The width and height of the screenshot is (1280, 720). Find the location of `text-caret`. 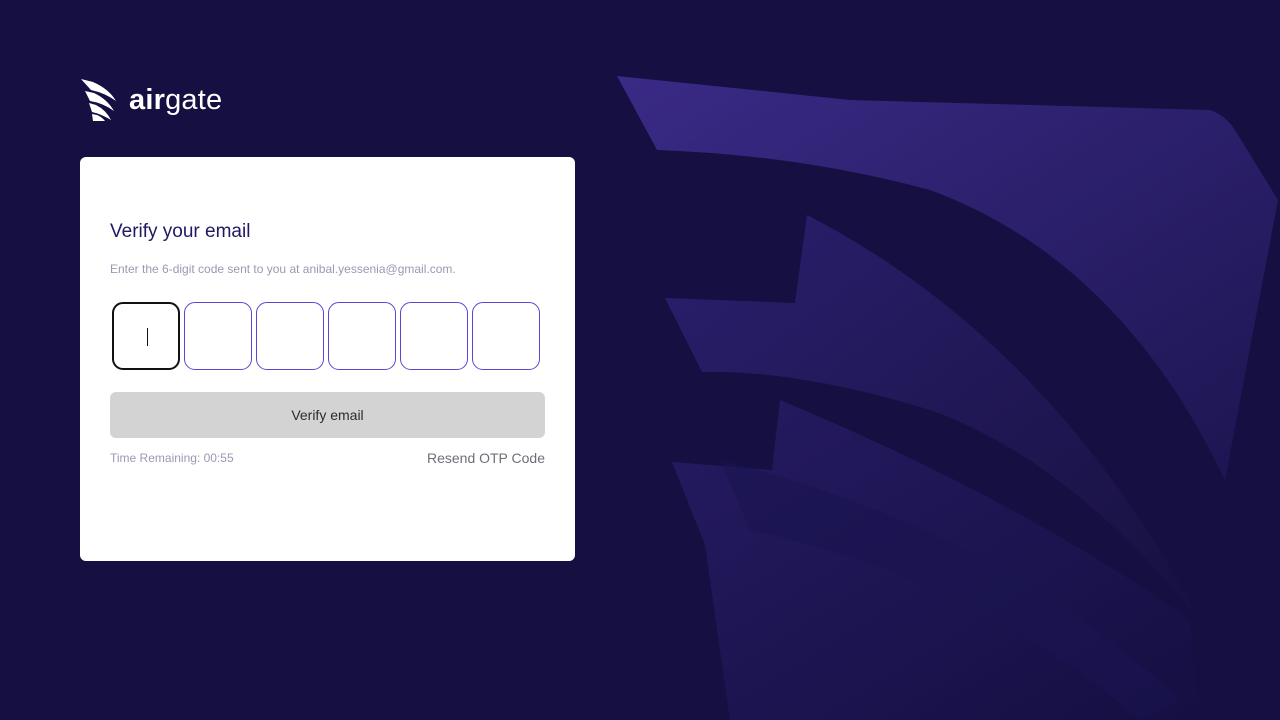

text-caret is located at coordinates (147, 337).